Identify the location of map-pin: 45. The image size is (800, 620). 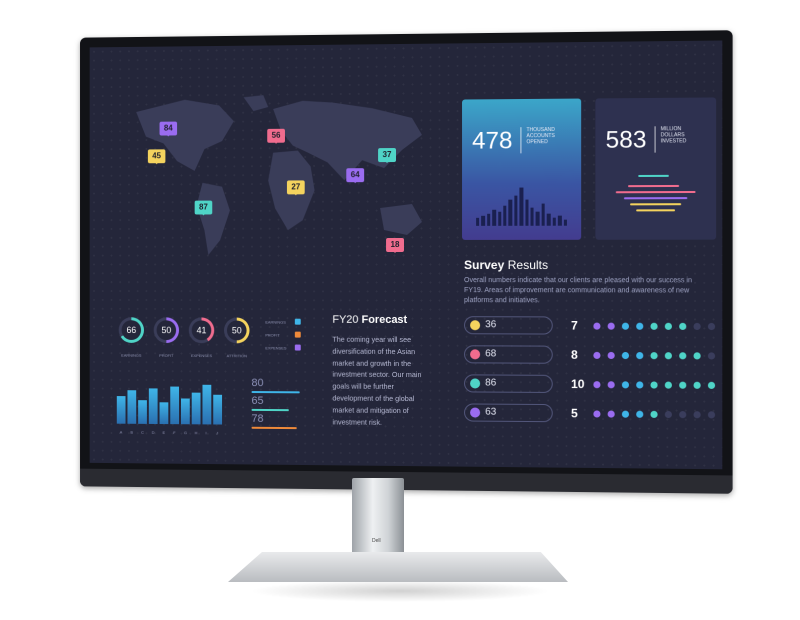
(157, 156).